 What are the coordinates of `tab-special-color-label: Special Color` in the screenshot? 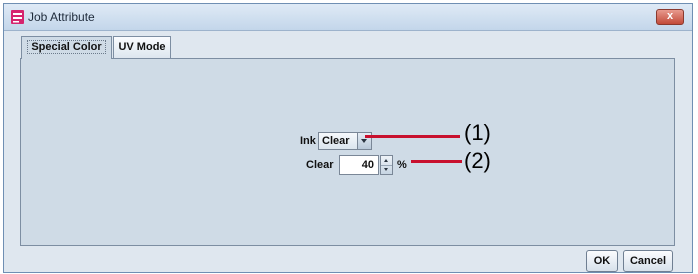 It's located at (66, 47).